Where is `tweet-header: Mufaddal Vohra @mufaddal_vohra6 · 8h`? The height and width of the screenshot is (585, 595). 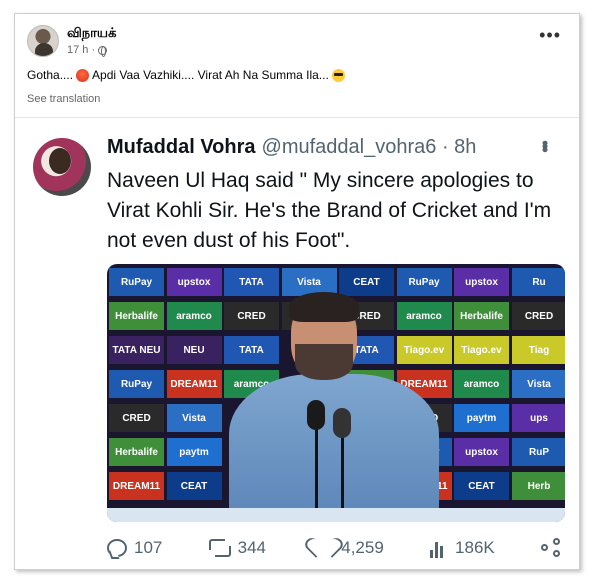
tweet-header: Mufaddal Vohra @mufaddal_vohra6 · 8h is located at coordinates (291, 147).